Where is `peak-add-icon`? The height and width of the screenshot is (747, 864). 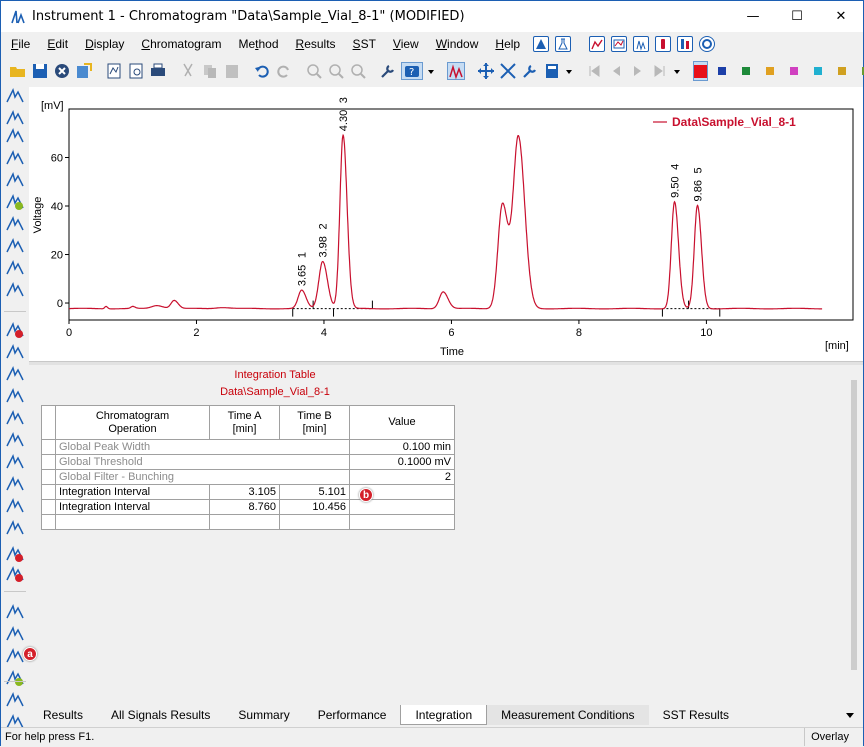
peak-add-icon is located at coordinates (15, 202).